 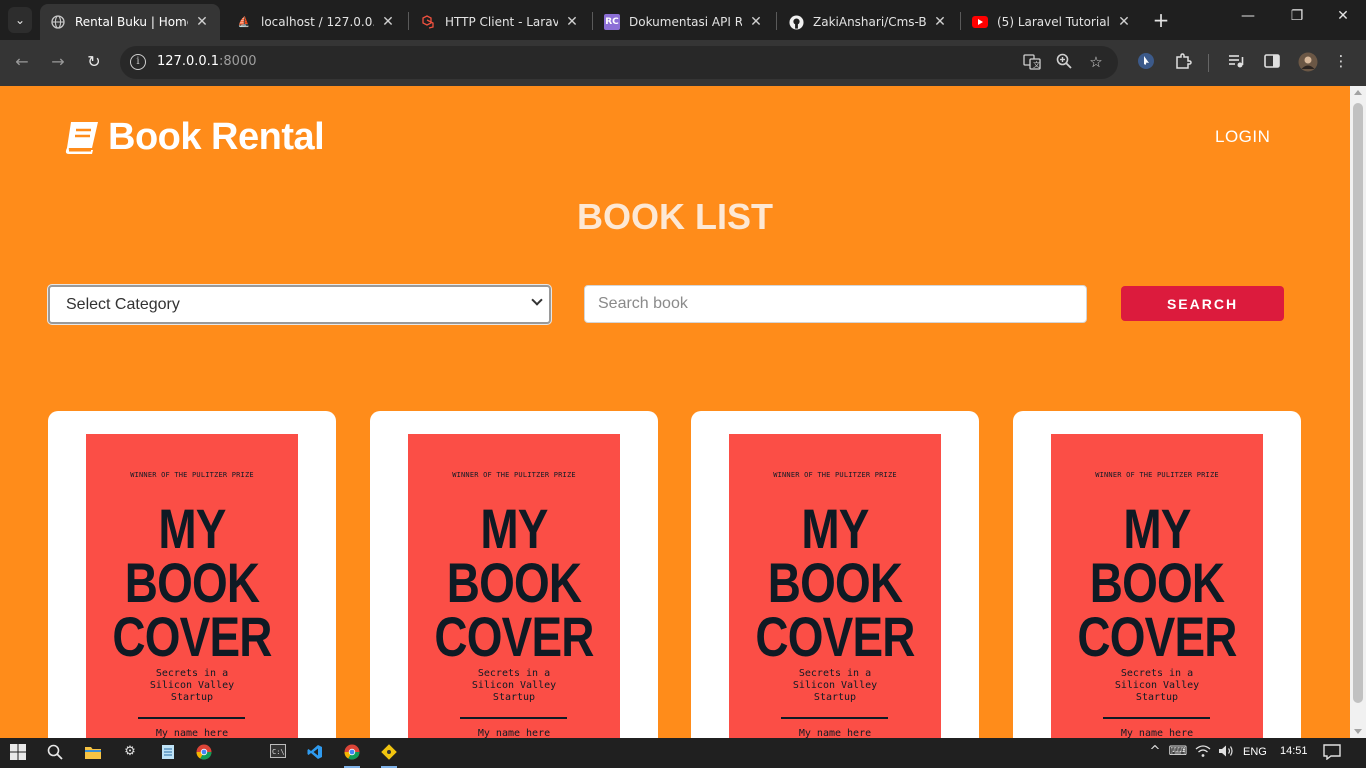 What do you see at coordinates (500, 22) in the screenshot?
I see `tab-http-client: HTTP Client - Laravel ✕` at bounding box center [500, 22].